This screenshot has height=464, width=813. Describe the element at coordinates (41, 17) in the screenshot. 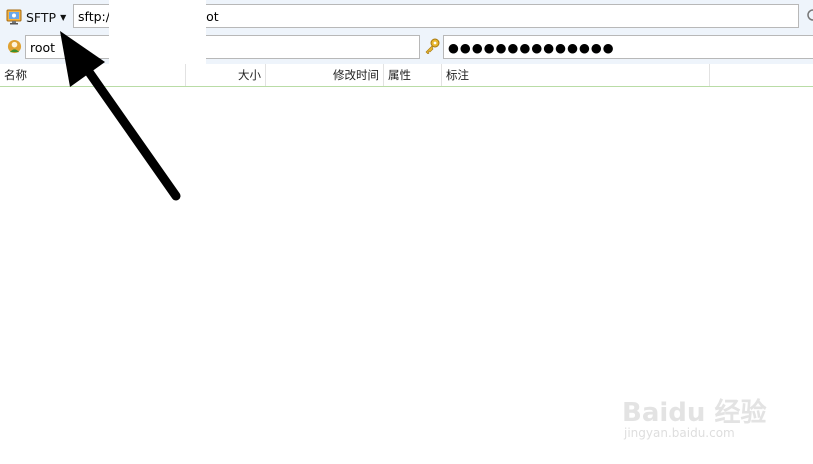

I see `protocol-label: SFTP` at that location.